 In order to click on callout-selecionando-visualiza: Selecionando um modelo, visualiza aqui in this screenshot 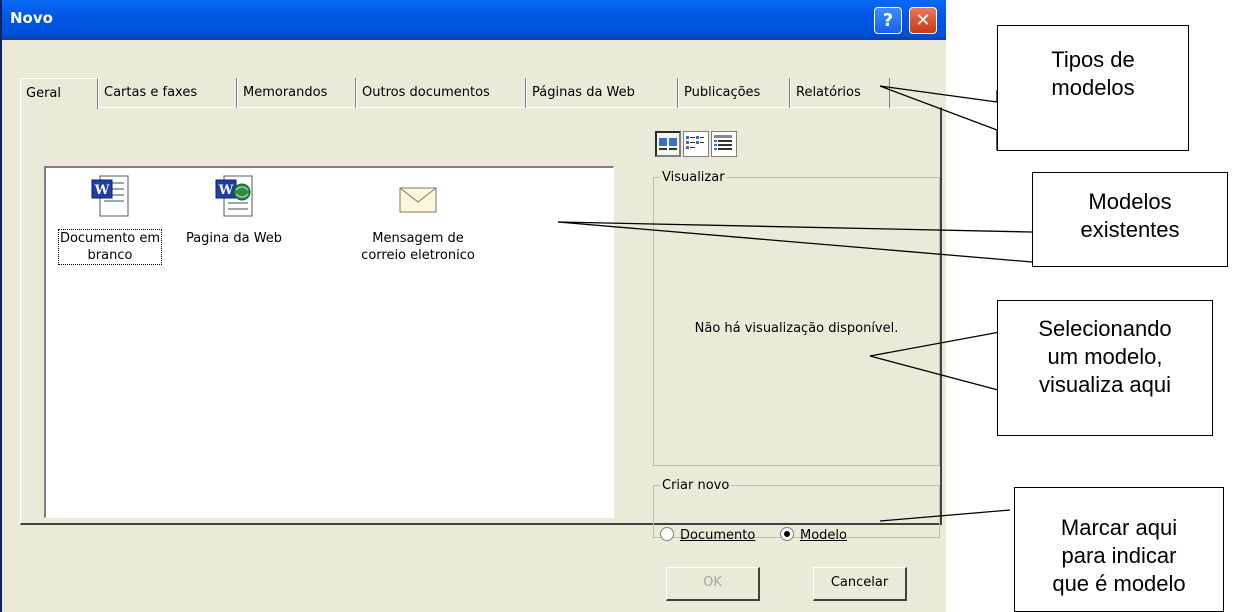, I will do `click(1105, 368)`.